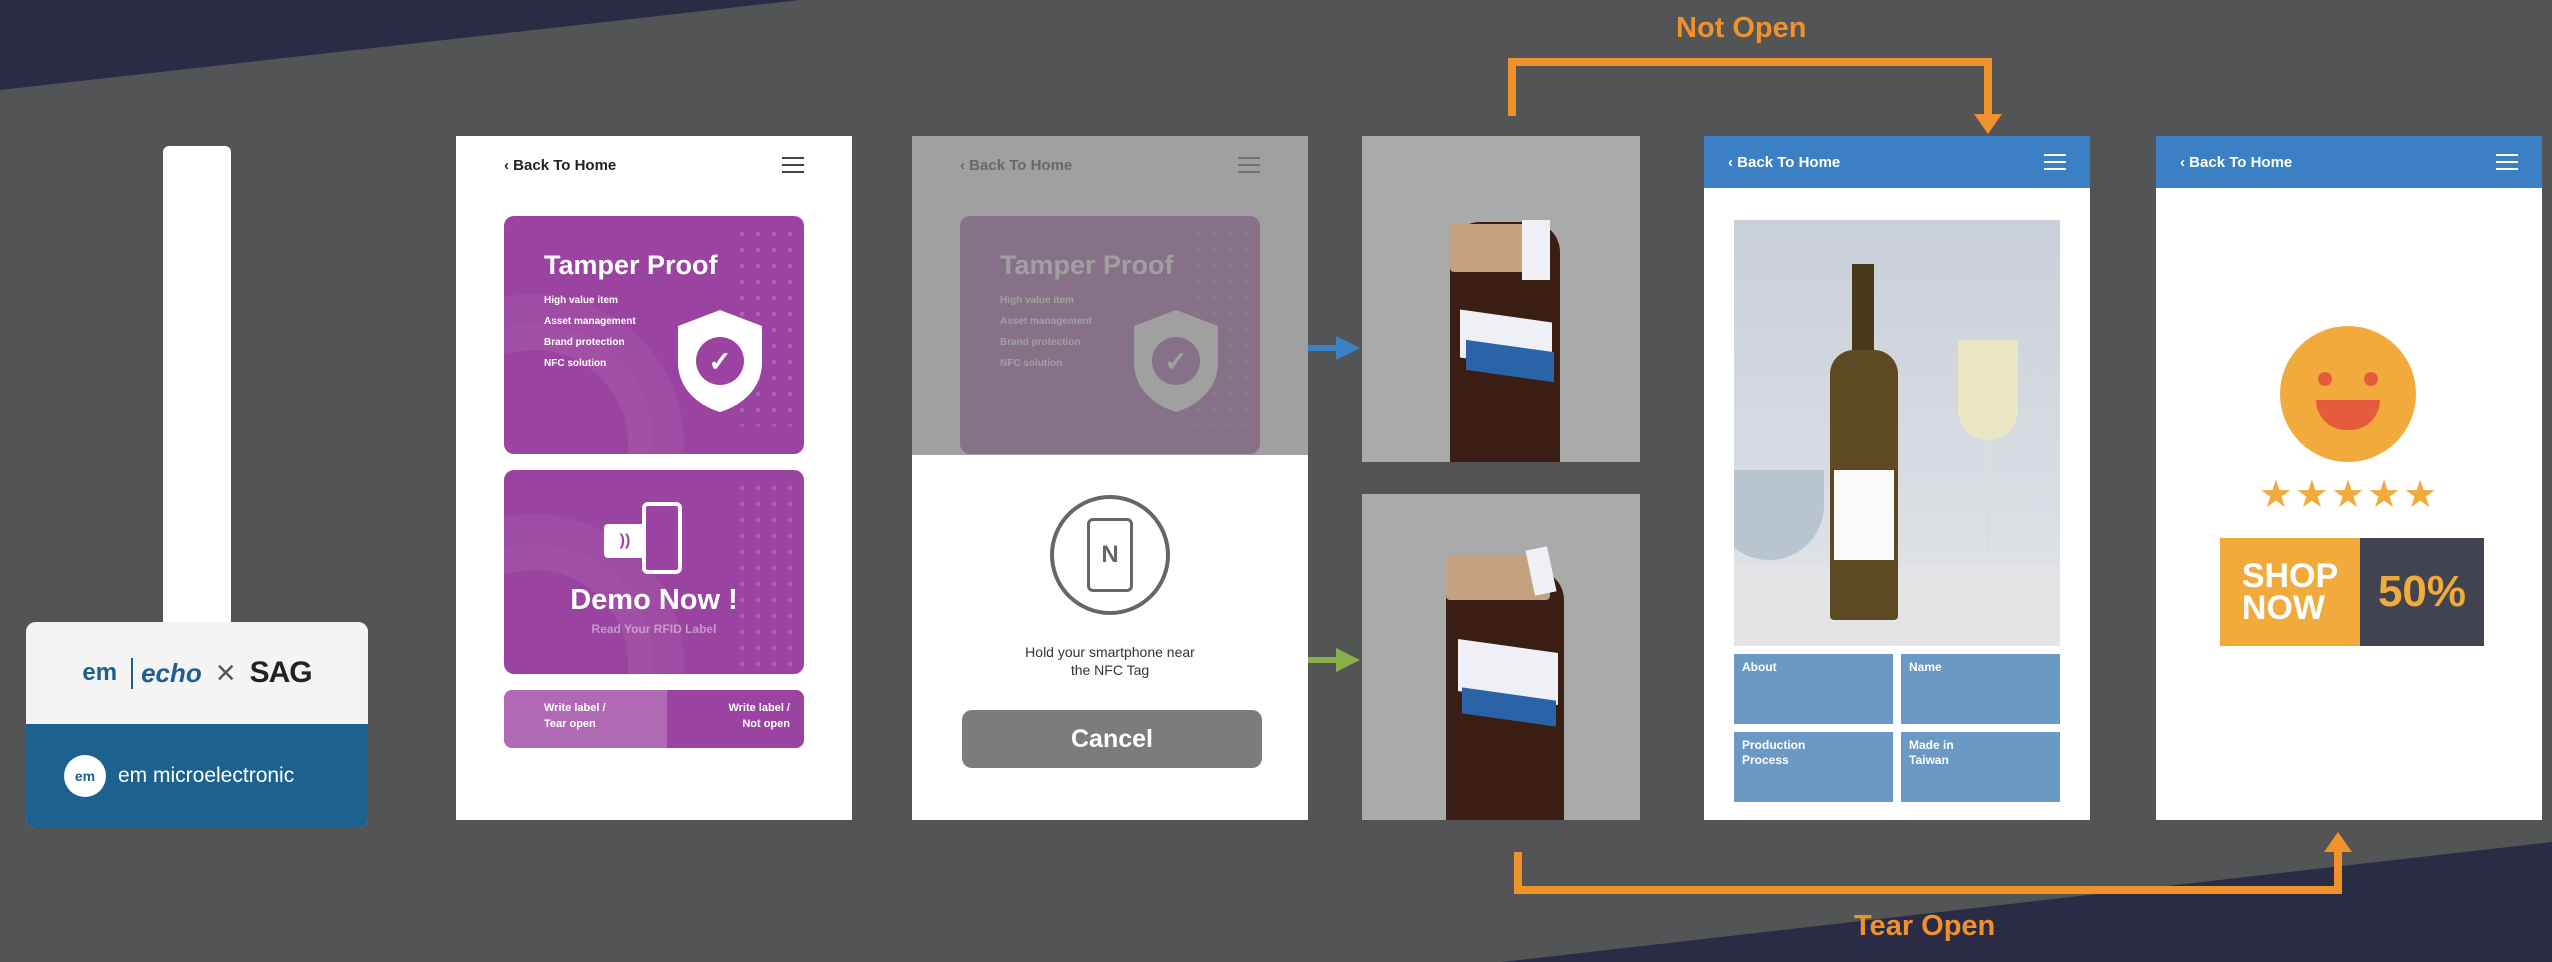  Describe the element at coordinates (581, 300) in the screenshot. I see `bullet-item: High value item` at that location.